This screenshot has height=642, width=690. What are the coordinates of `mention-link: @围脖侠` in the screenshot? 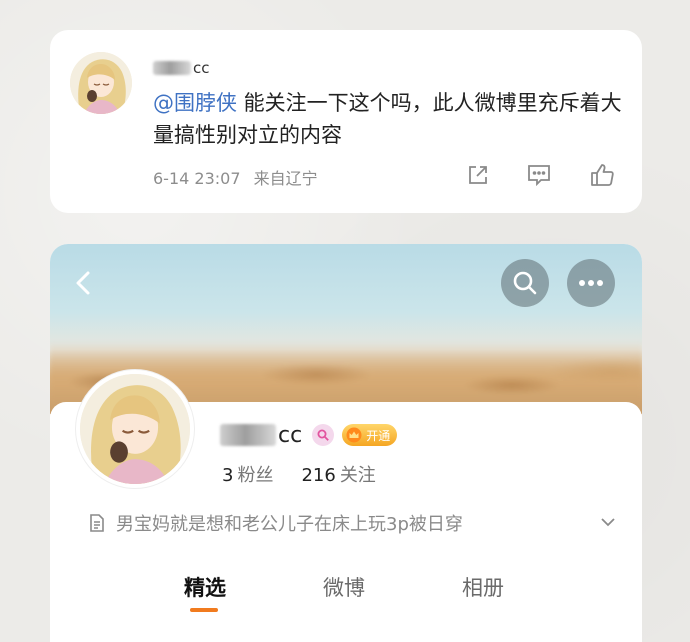 It's located at (195, 103).